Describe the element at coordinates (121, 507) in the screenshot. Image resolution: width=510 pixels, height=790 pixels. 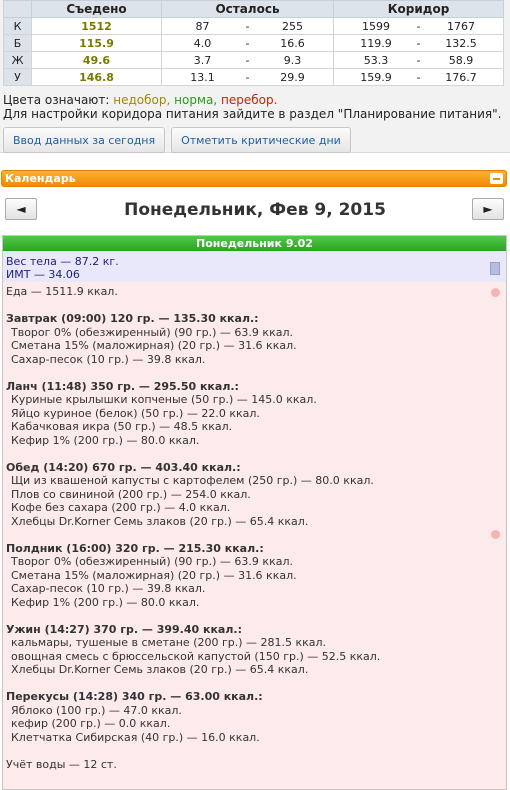
I see `meal-item: Кофе без сахара (200 гр.) — 4.0 ккал.` at that location.